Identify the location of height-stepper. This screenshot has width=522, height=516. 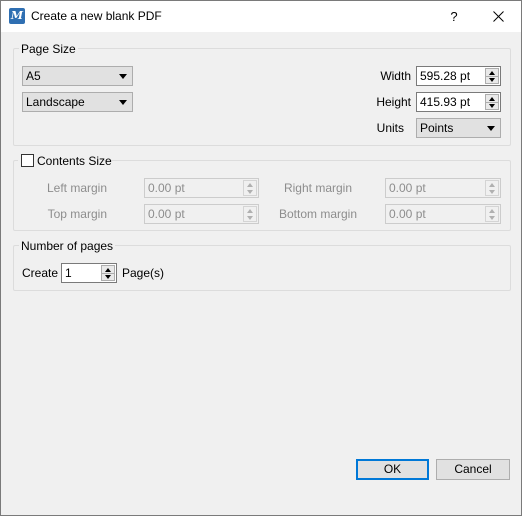
(492, 102).